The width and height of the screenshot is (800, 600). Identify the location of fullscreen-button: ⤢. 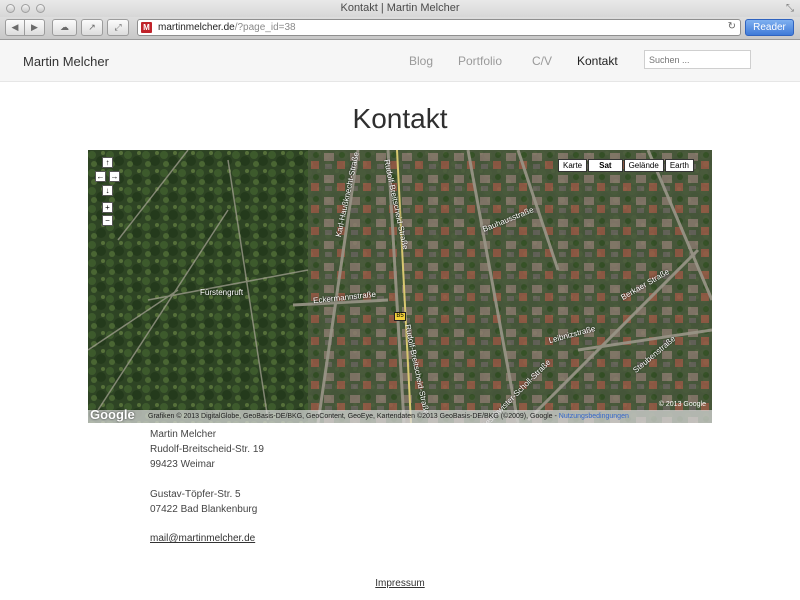
(118, 27).